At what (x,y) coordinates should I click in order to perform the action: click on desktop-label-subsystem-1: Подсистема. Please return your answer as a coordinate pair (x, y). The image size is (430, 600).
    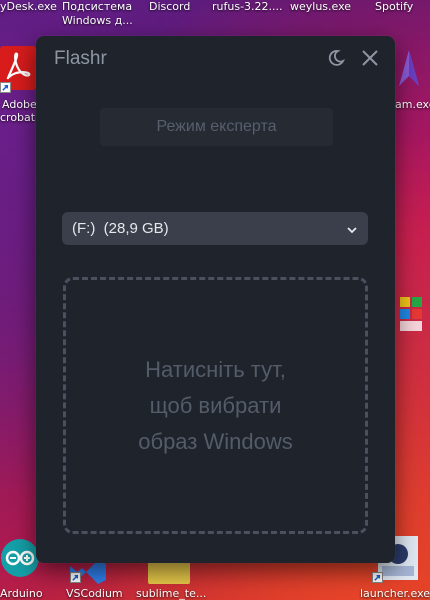
    Looking at the image, I should click on (97, 7).